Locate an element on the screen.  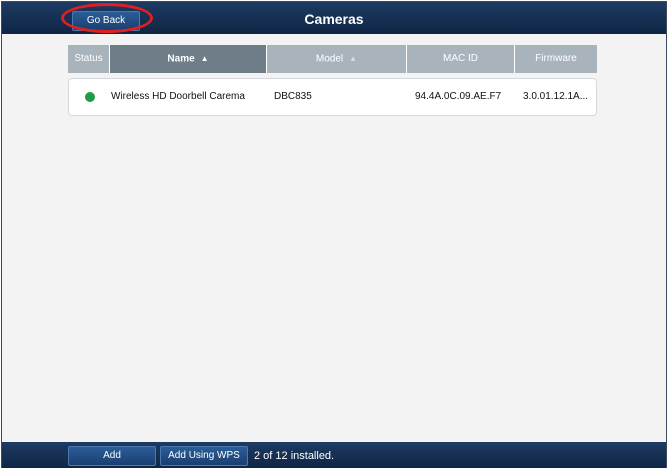
column-firmware: Firmware is located at coordinates (556, 59).